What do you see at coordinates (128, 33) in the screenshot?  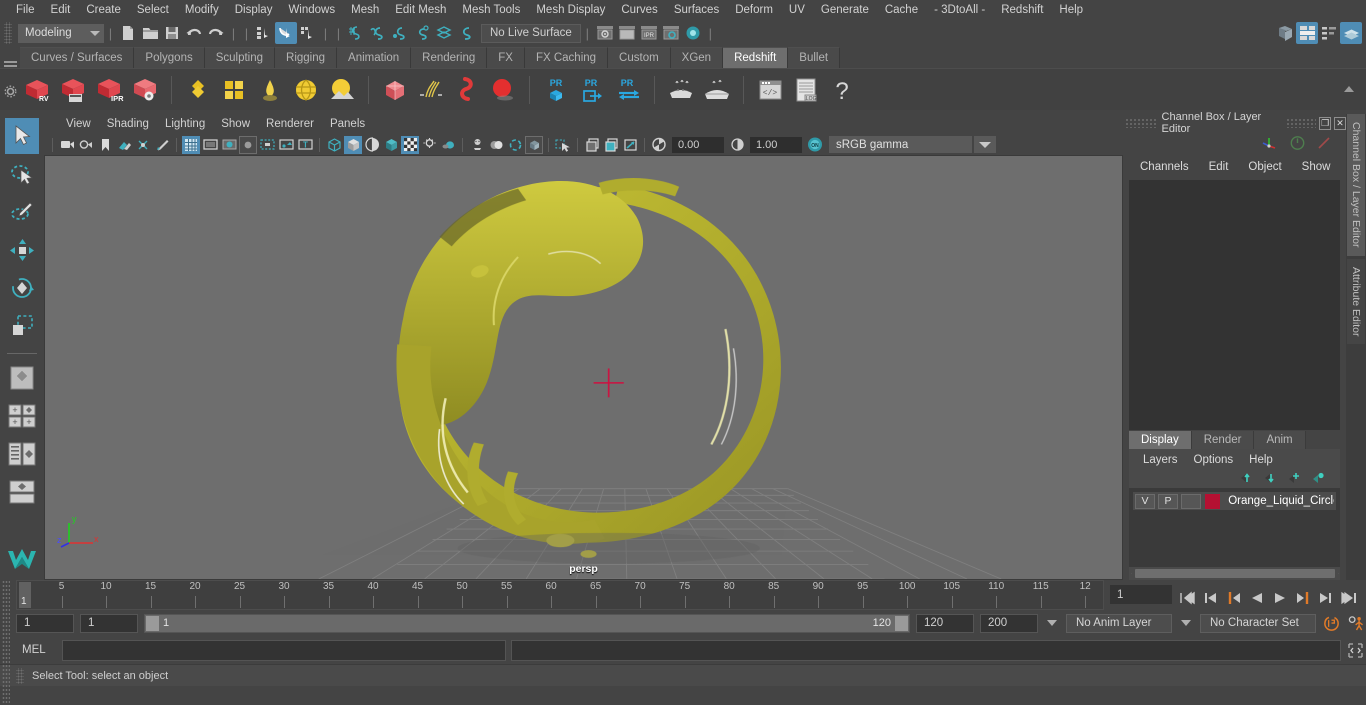 I see `new-scene-icon` at bounding box center [128, 33].